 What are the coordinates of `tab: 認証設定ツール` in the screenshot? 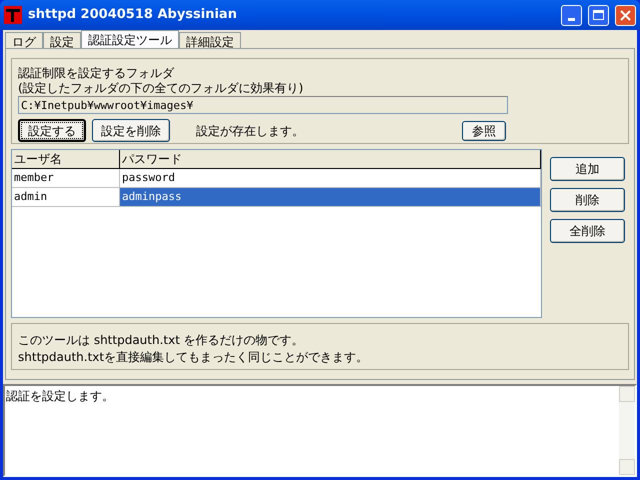 It's located at (130, 39).